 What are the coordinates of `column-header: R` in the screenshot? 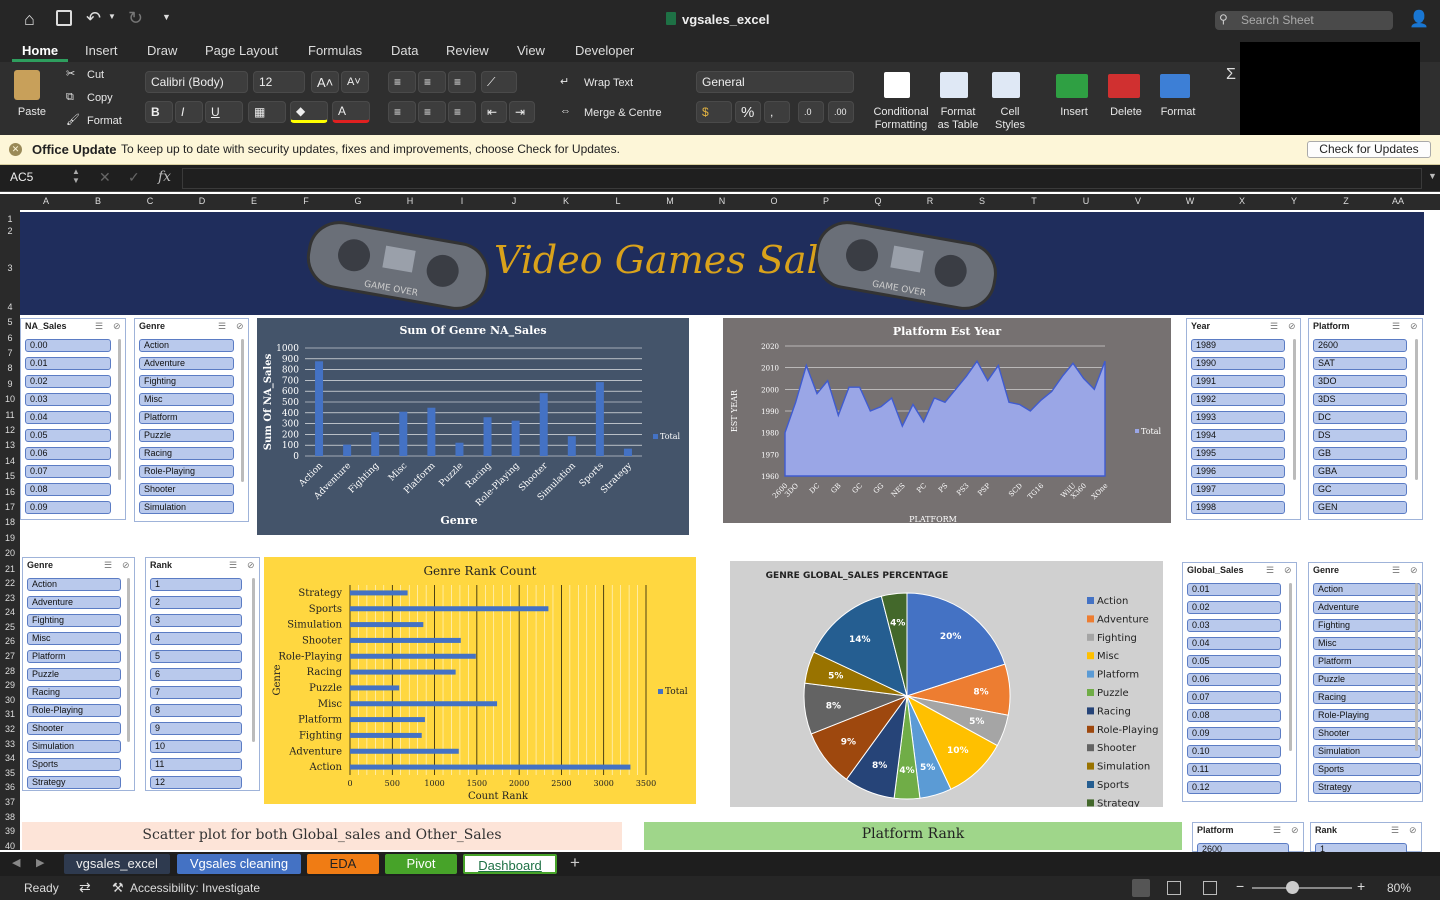 It's located at (930, 201).